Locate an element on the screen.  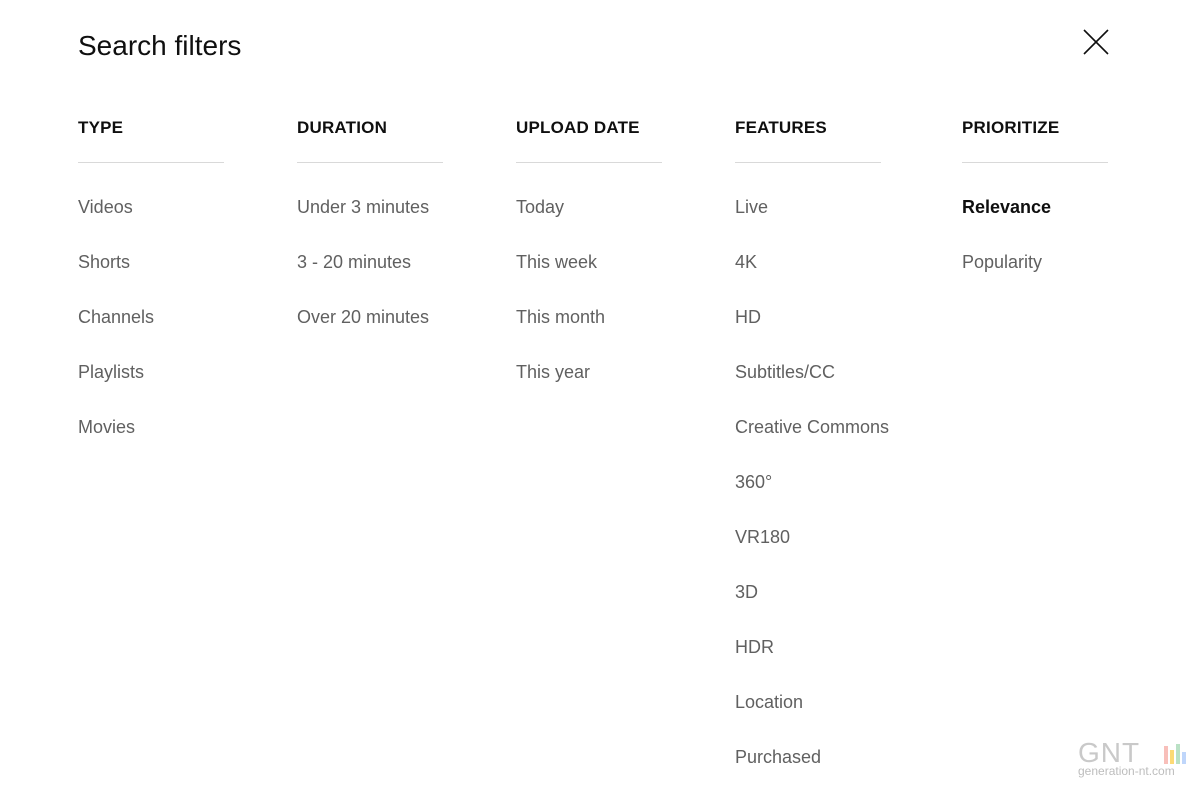
option-item: 360° is located at coordinates (808, 493).